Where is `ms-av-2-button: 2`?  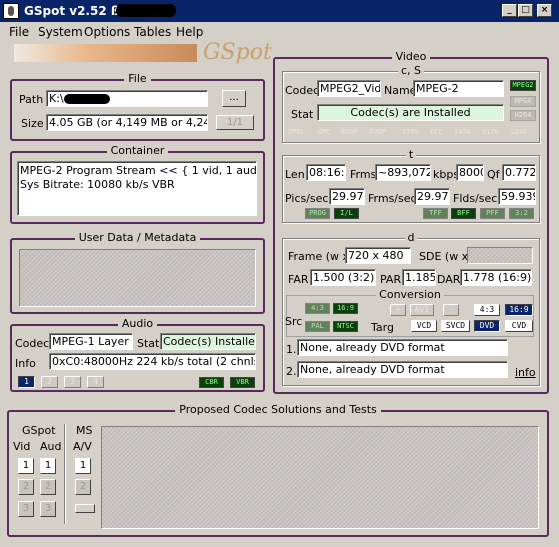
ms-av-2-button: 2 is located at coordinates (83, 487).